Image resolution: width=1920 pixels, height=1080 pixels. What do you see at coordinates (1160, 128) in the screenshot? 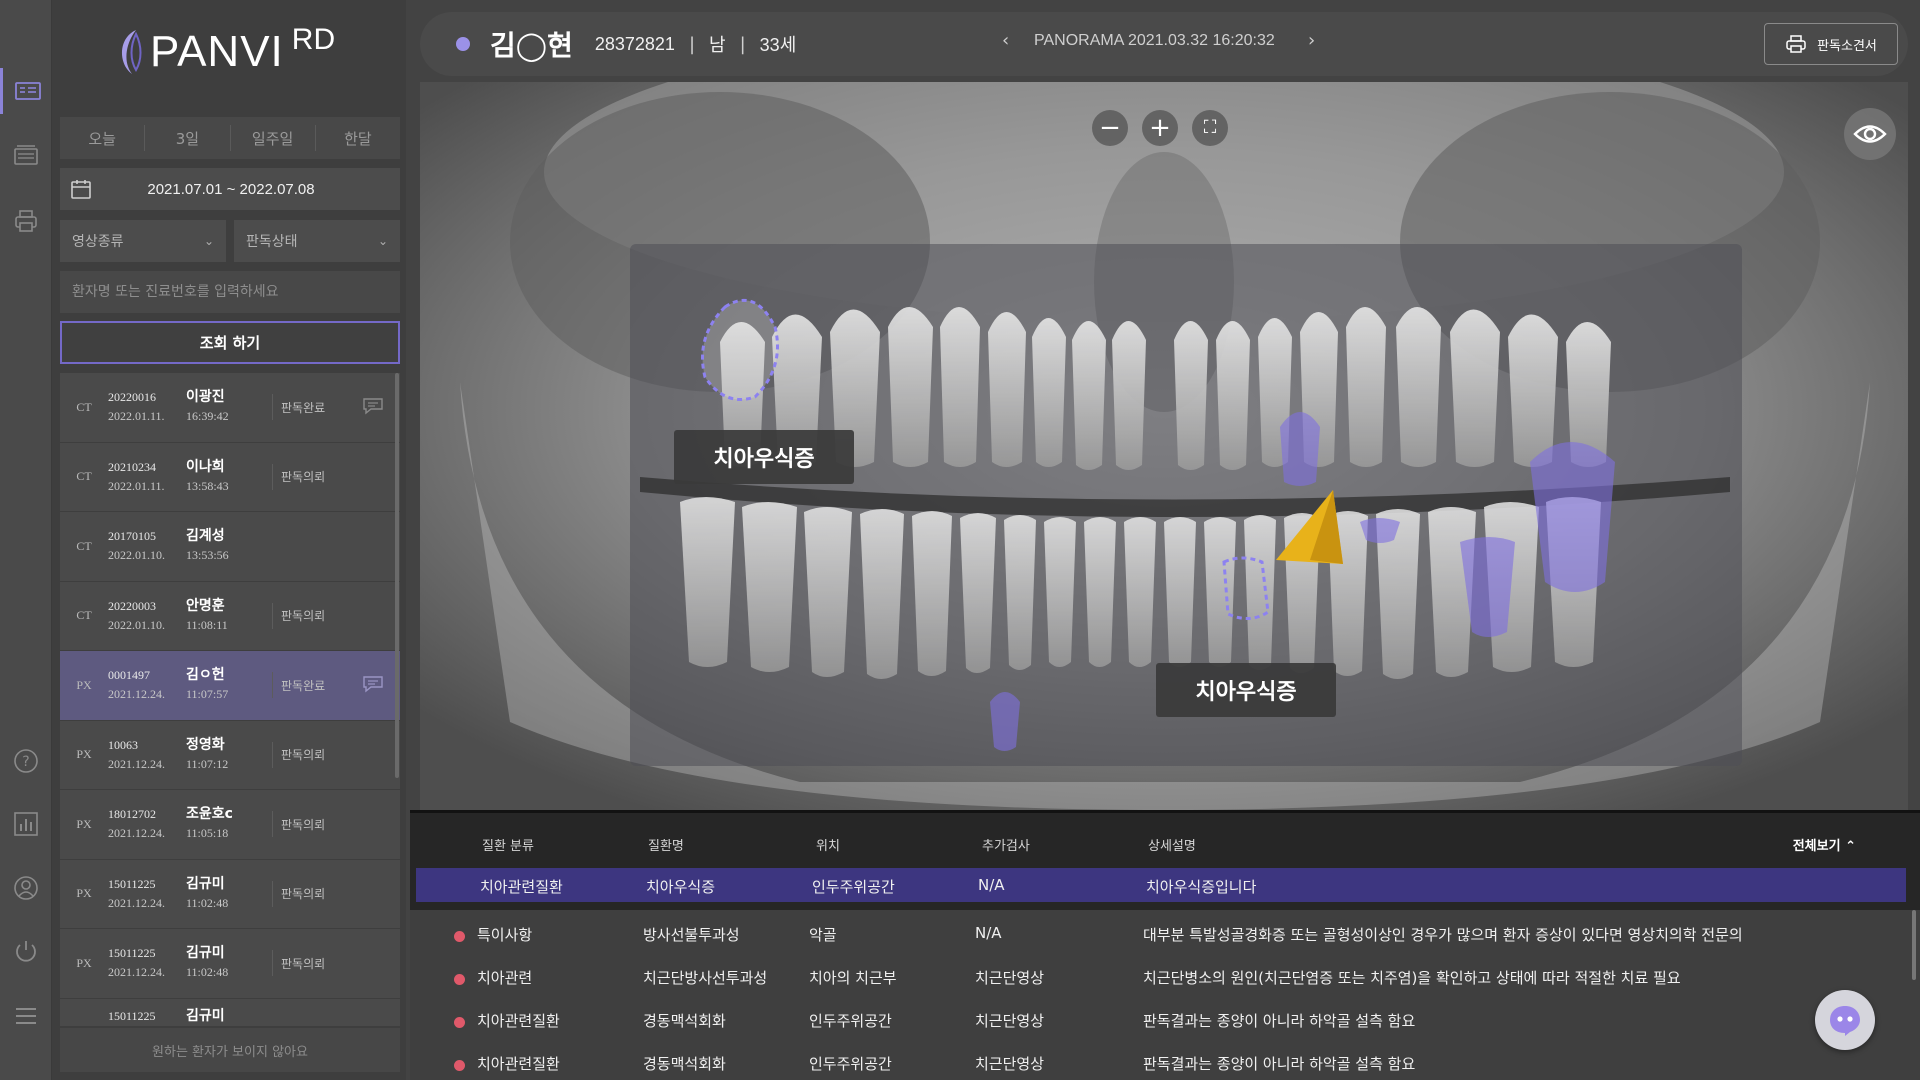
I see `zoom-in-icon: +` at bounding box center [1160, 128].